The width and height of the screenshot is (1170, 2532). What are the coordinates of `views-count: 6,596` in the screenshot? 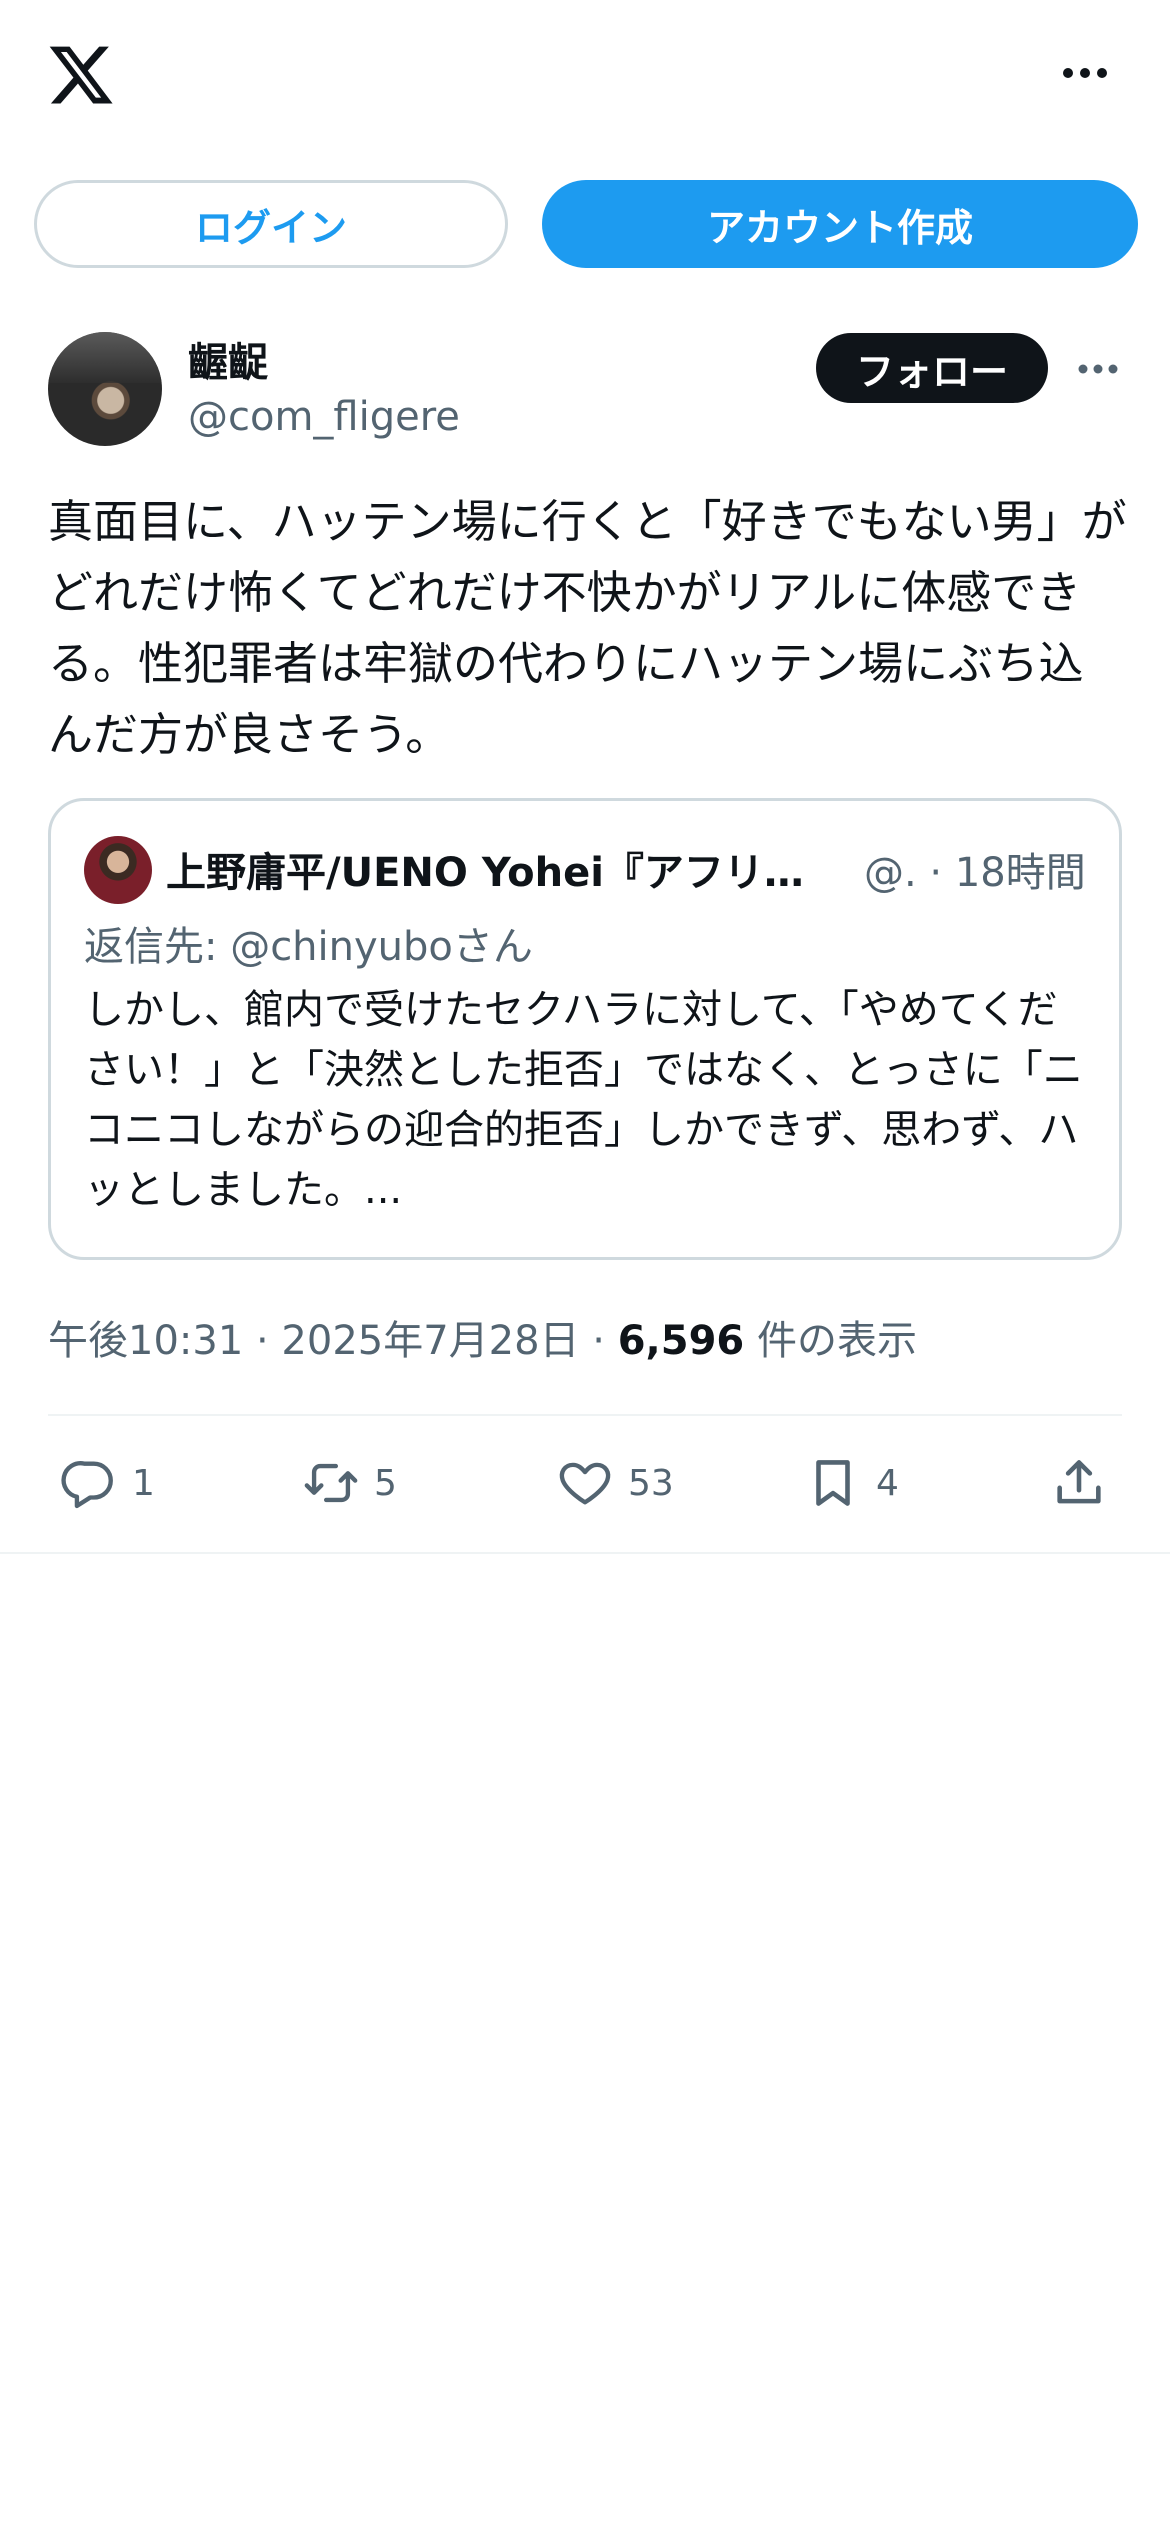 It's located at (681, 1341).